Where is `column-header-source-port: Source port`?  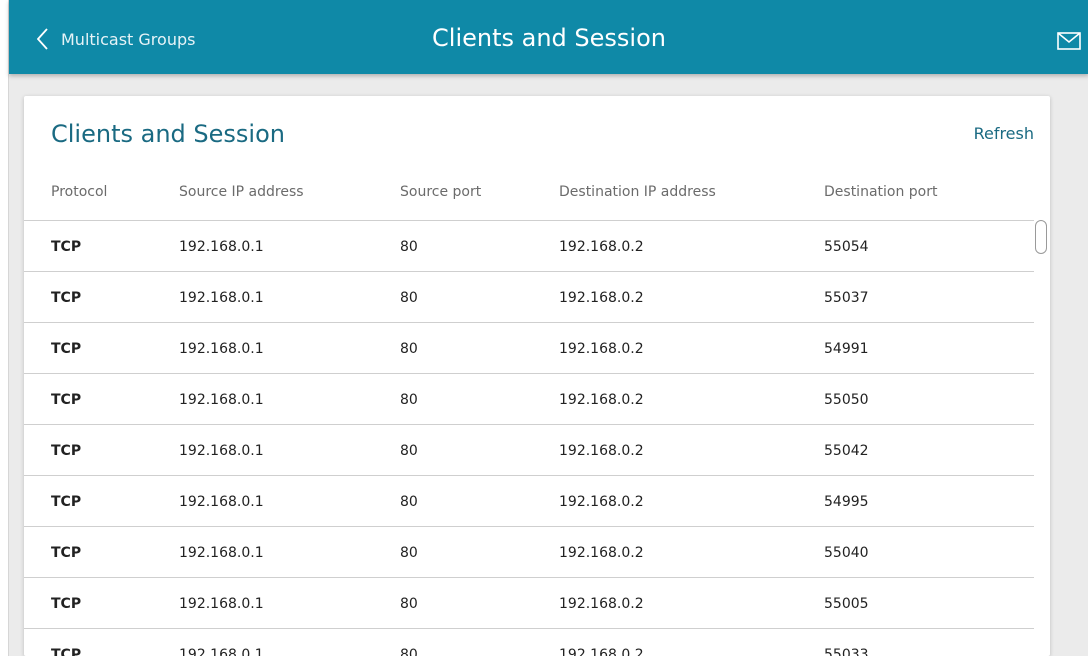
column-header-source-port: Source port is located at coordinates (440, 192).